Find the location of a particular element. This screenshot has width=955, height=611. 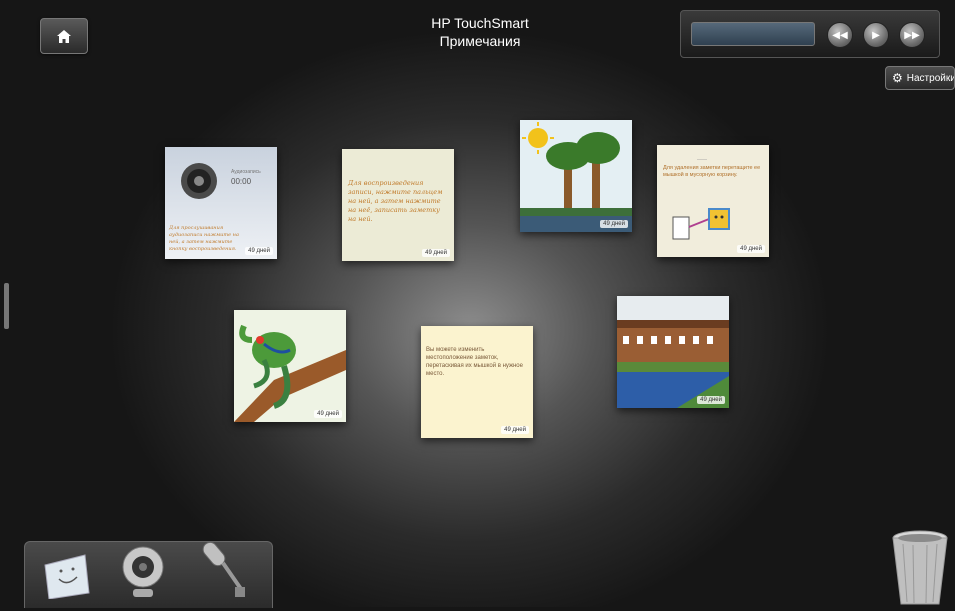

note-frog-drawing: 49 дней is located at coordinates (290, 366).